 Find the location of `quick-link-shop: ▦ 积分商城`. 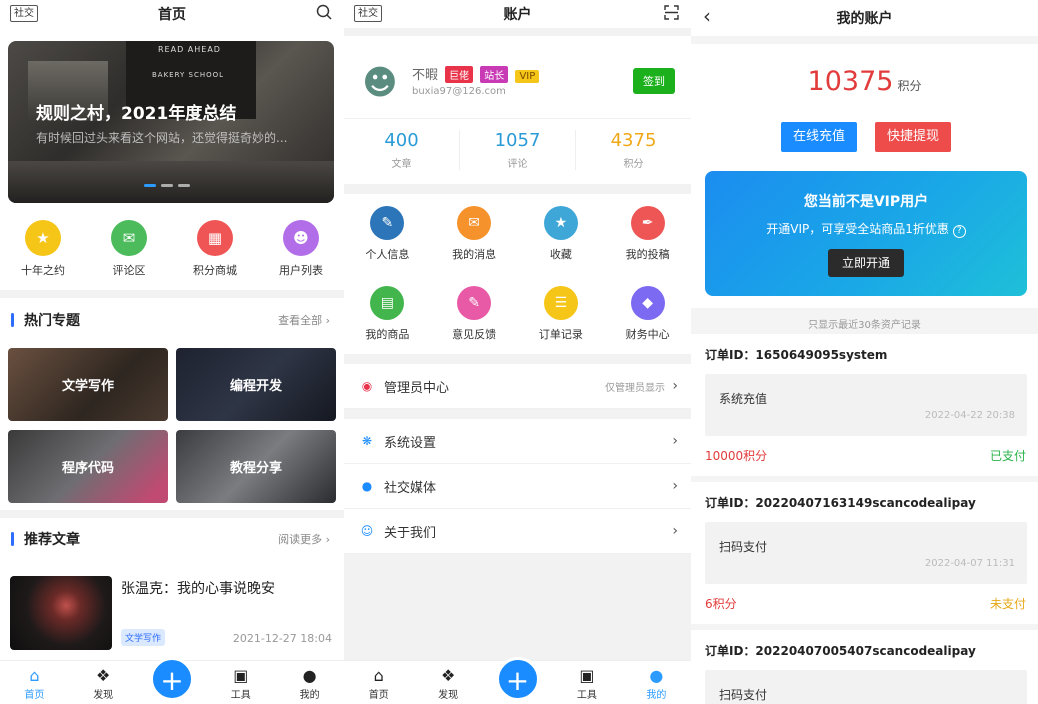

quick-link-shop: ▦ 积分商城 is located at coordinates (215, 249).